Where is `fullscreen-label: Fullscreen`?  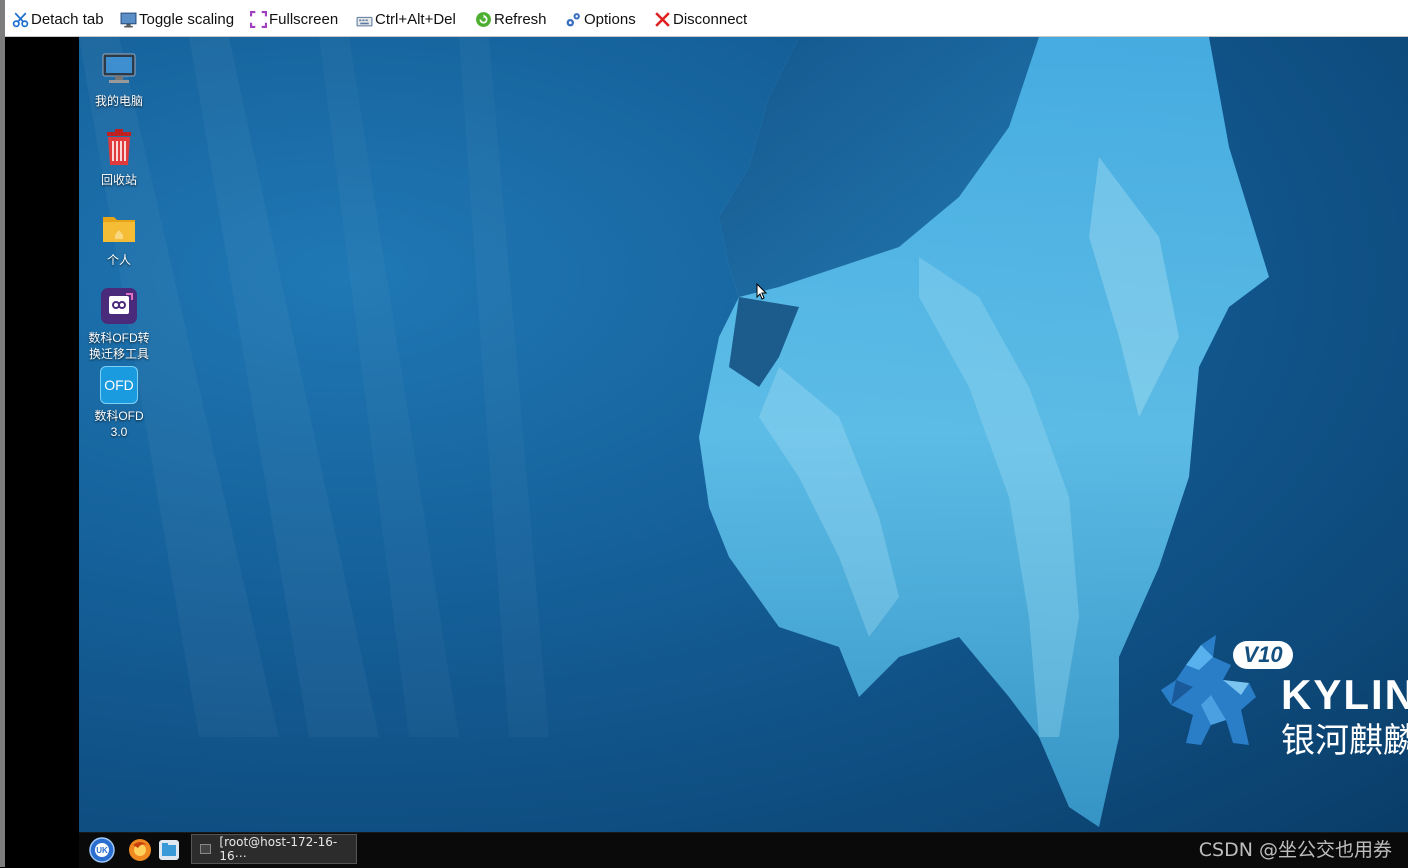 fullscreen-label: Fullscreen is located at coordinates (304, 19).